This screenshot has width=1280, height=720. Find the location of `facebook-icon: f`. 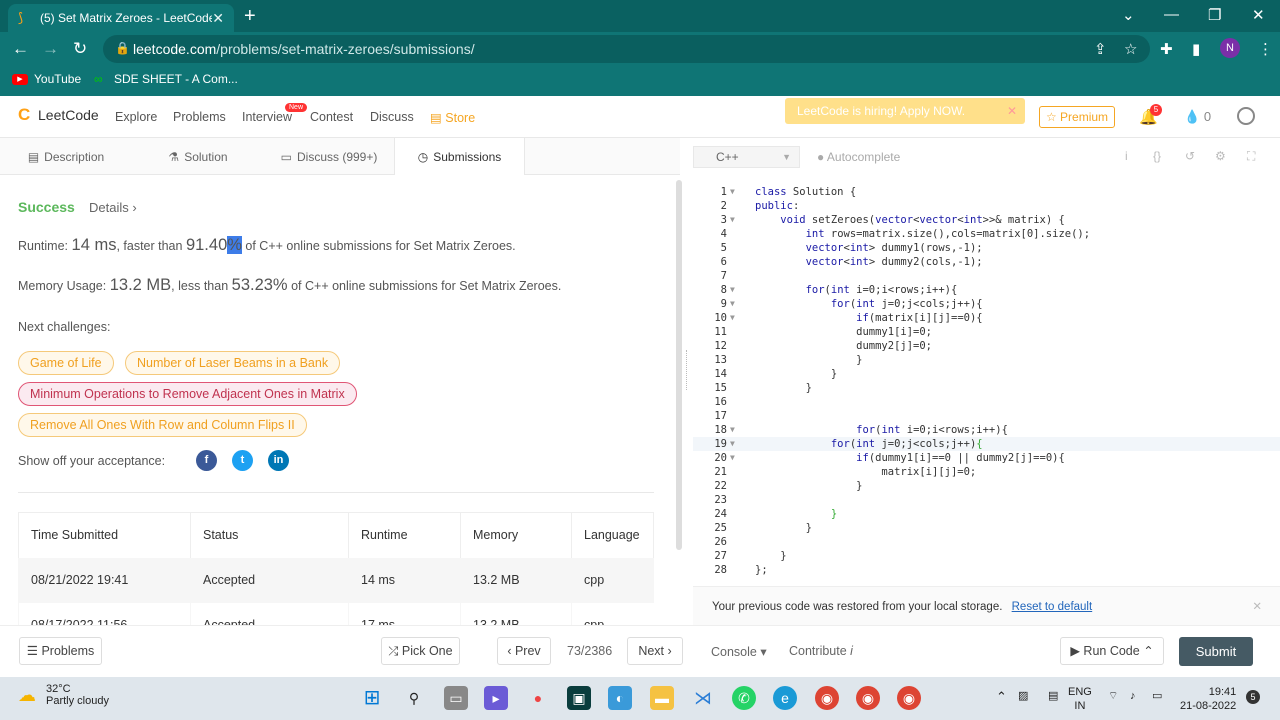

facebook-icon: f is located at coordinates (206, 460).